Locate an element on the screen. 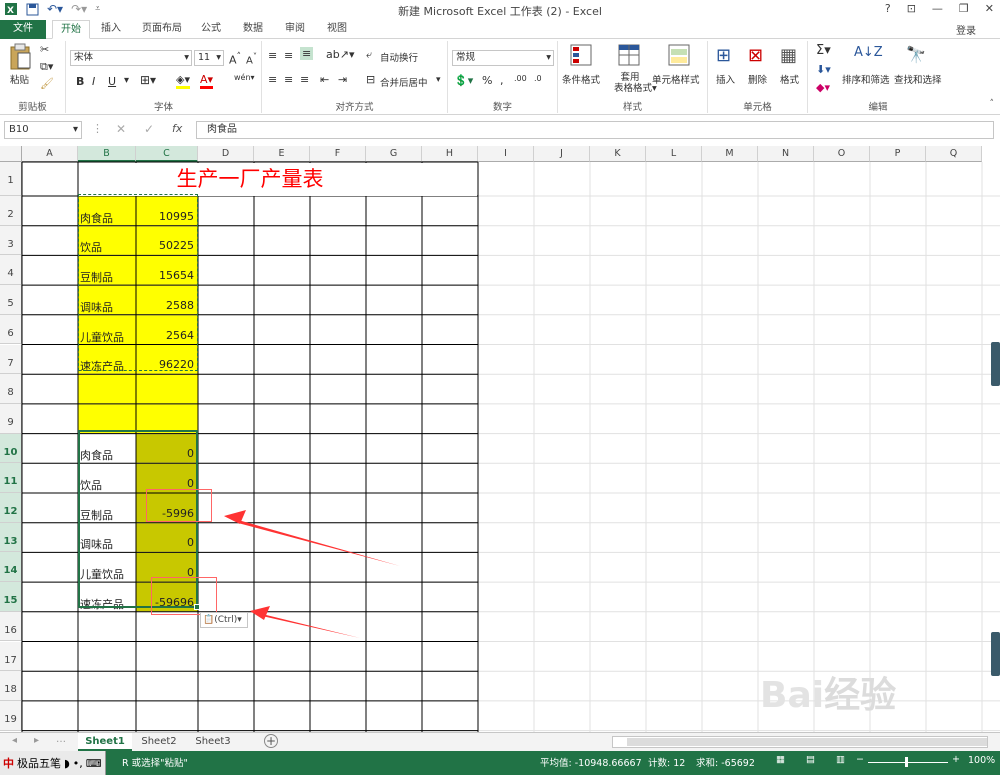 The width and height of the screenshot is (1000, 775). format-painter-icon: 🖌 is located at coordinates (47, 83).